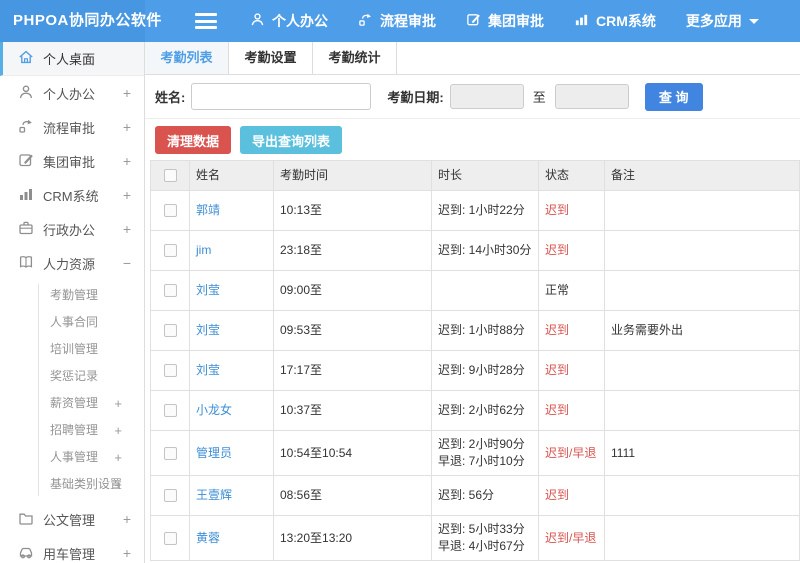 Image resolution: width=800 pixels, height=563 pixels. What do you see at coordinates (485, 210) in the screenshot?
I see `duration: 迟到: 1小时22分` at bounding box center [485, 210].